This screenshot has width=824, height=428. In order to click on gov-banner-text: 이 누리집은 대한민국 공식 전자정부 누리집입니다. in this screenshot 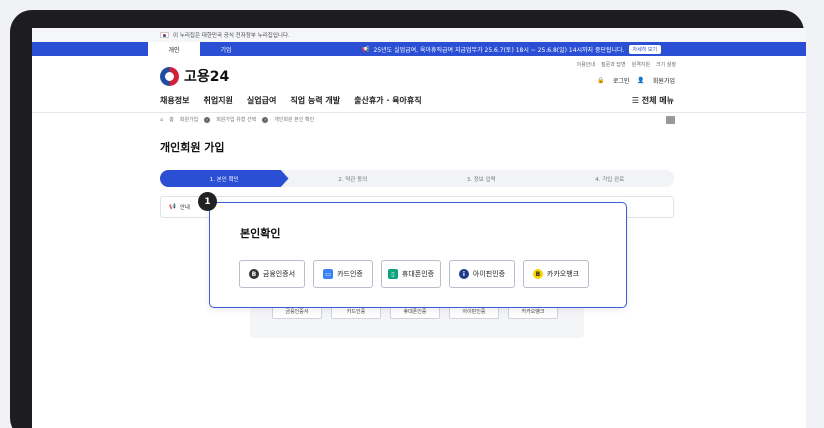, I will do `click(231, 36)`.